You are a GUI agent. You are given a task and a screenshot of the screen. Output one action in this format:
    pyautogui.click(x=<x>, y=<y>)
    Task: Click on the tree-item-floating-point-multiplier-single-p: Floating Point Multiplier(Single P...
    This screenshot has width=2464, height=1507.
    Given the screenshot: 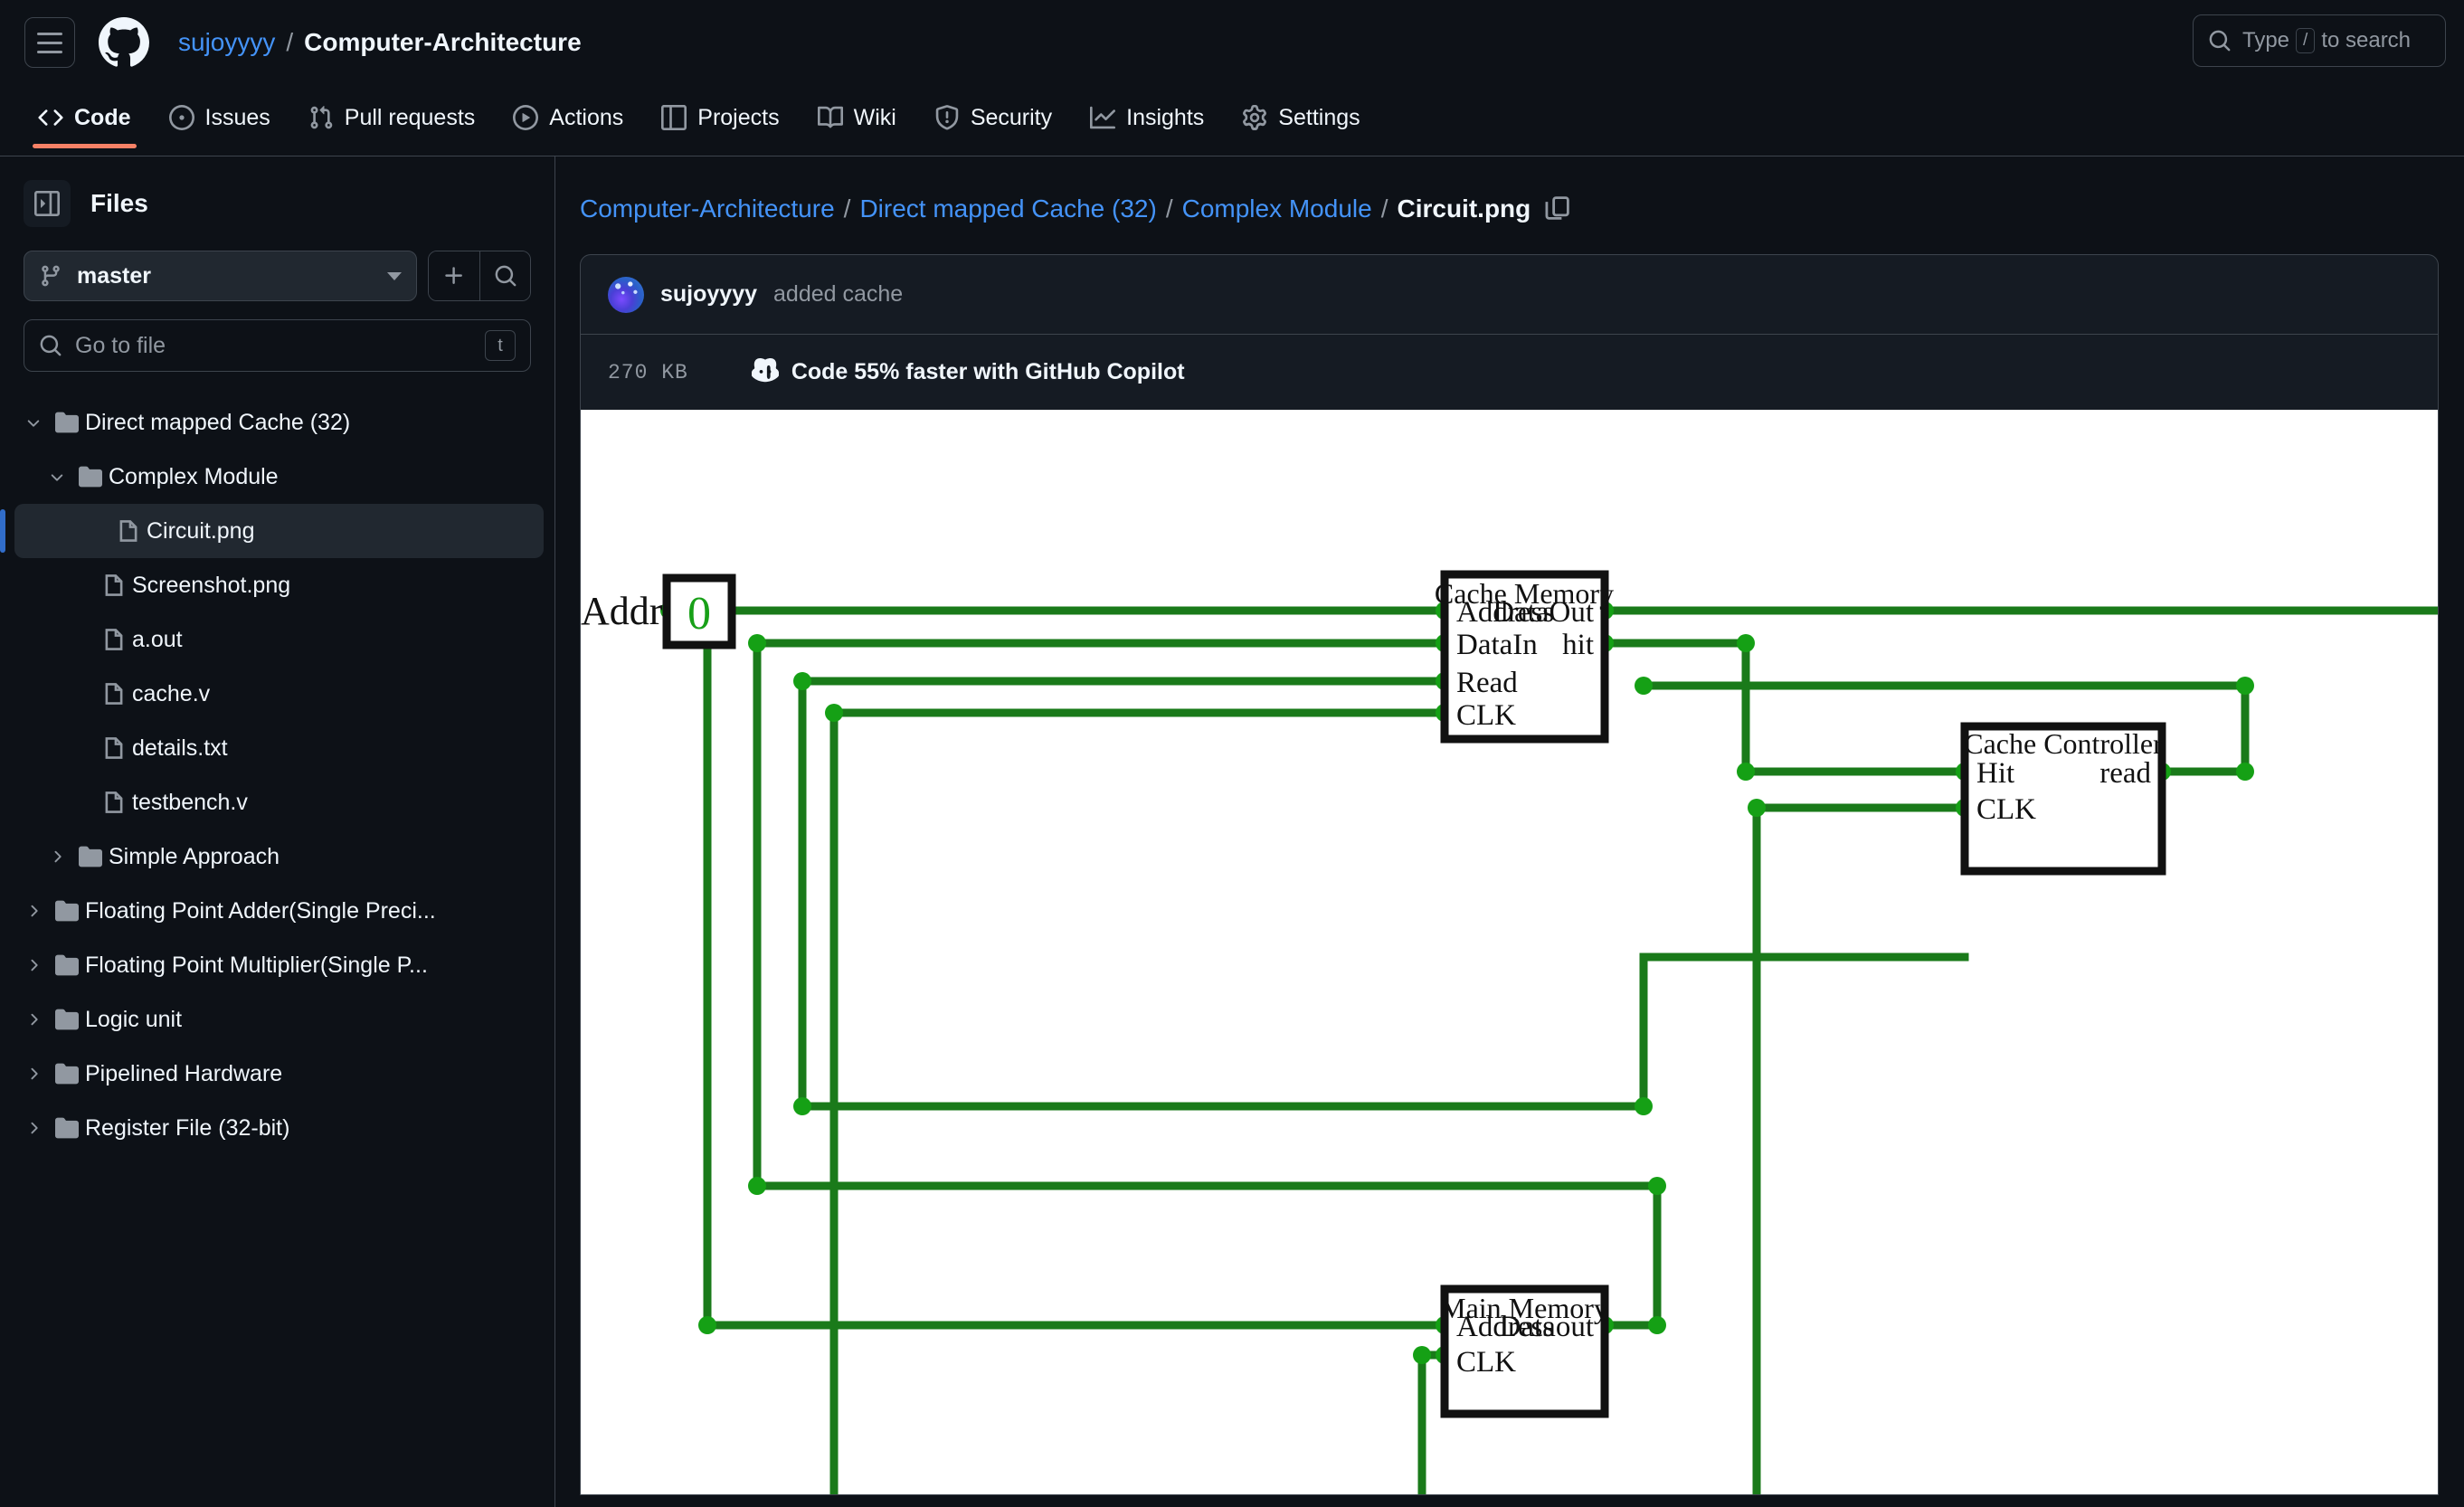 What is the action you would take?
    pyautogui.click(x=277, y=965)
    